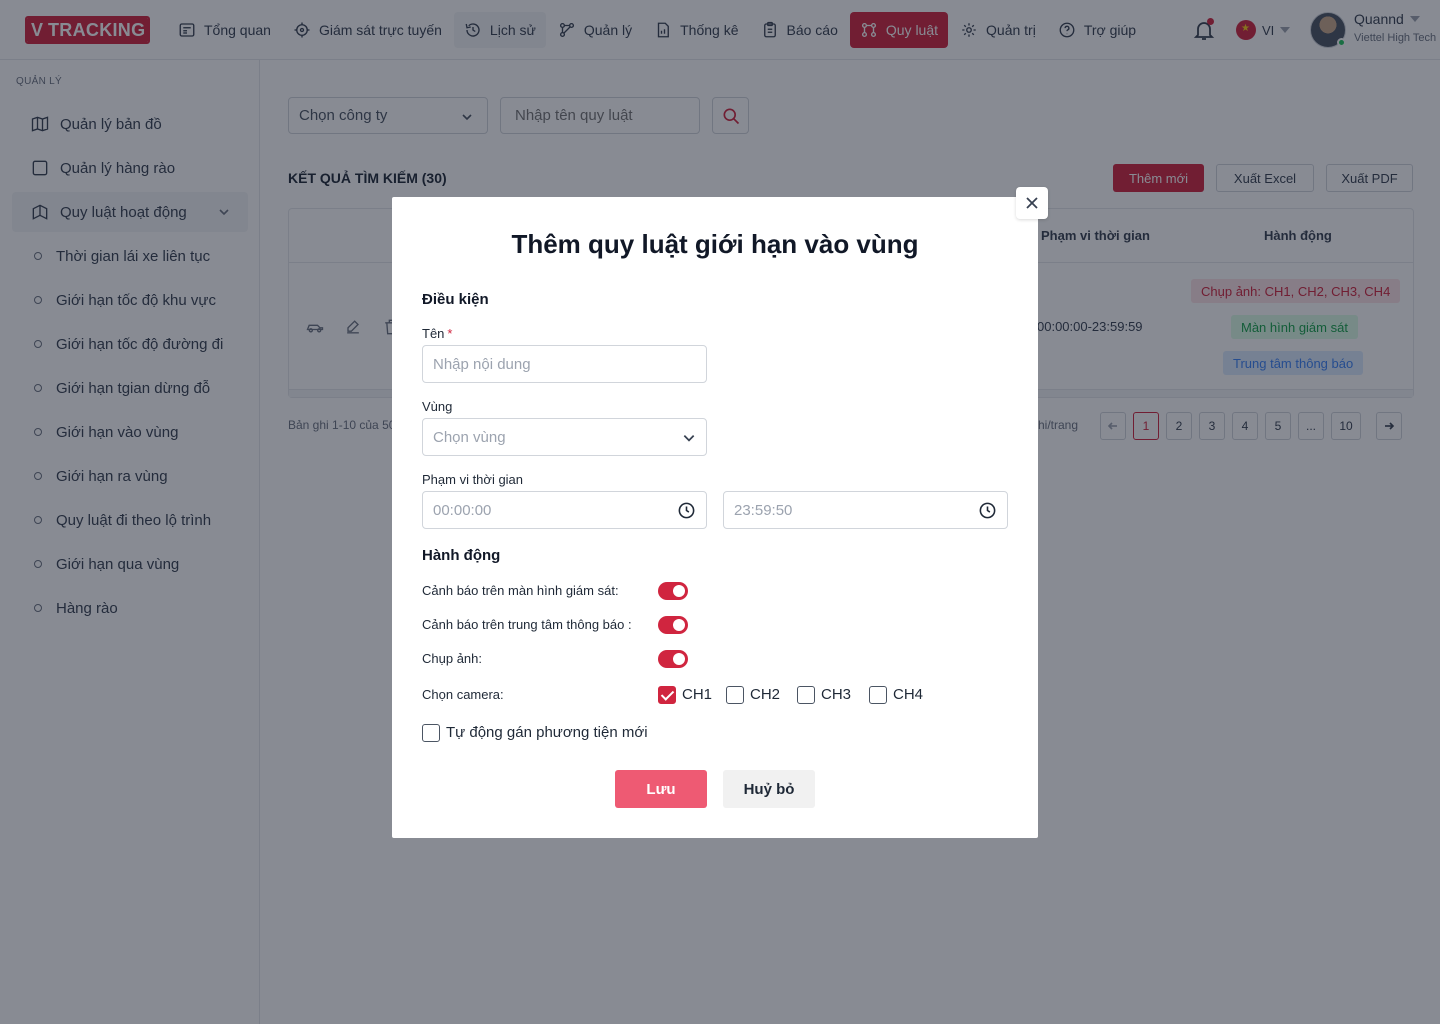  I want to click on camera-ch4-label: CH4, so click(908, 694).